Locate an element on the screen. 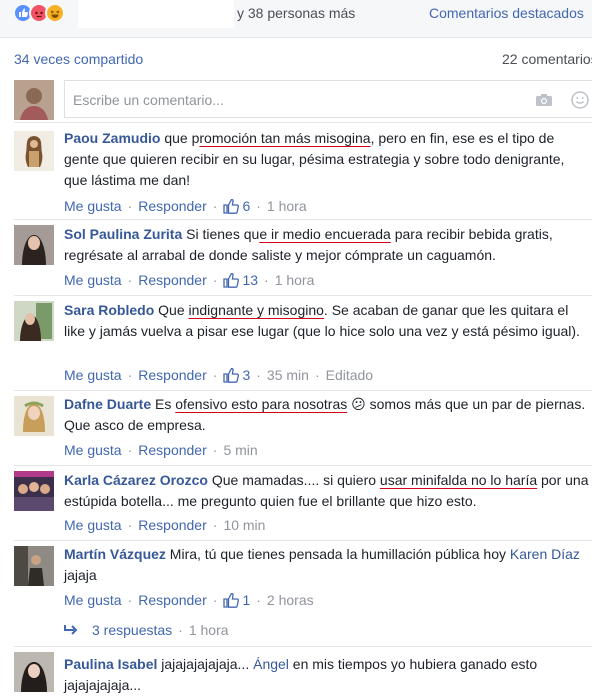  like-count: 3 is located at coordinates (246, 375).